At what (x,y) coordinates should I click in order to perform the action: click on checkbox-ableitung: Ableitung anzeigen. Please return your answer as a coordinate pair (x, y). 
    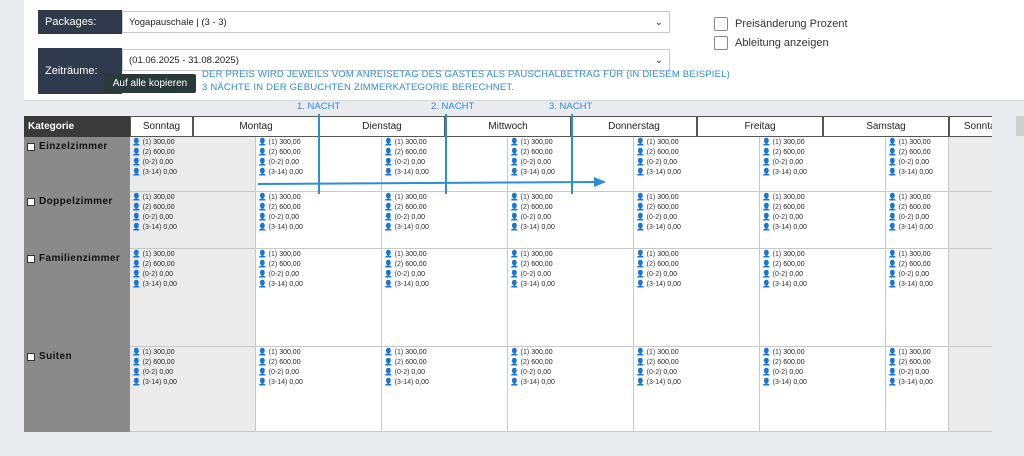
    Looking at the image, I should click on (771, 43).